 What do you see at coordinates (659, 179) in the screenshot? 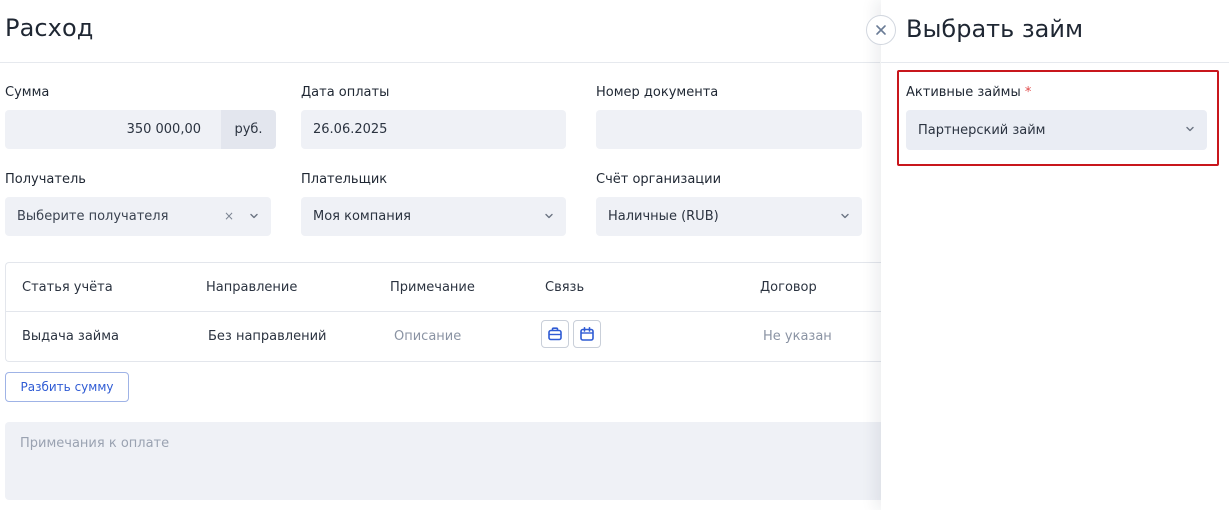
I see `account-label: Счёт организации` at bounding box center [659, 179].